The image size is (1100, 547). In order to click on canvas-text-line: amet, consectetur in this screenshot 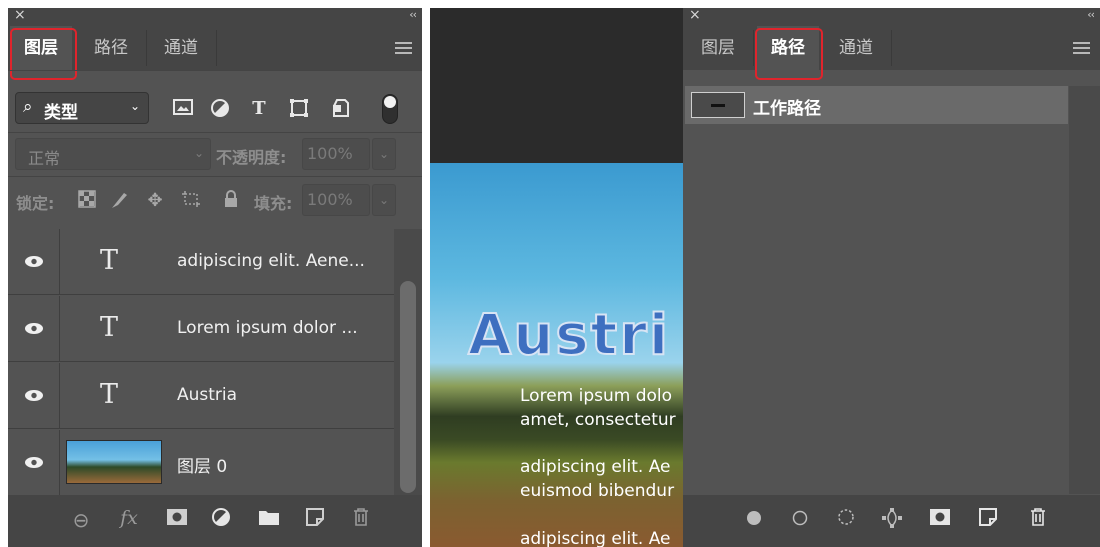, I will do `click(598, 420)`.